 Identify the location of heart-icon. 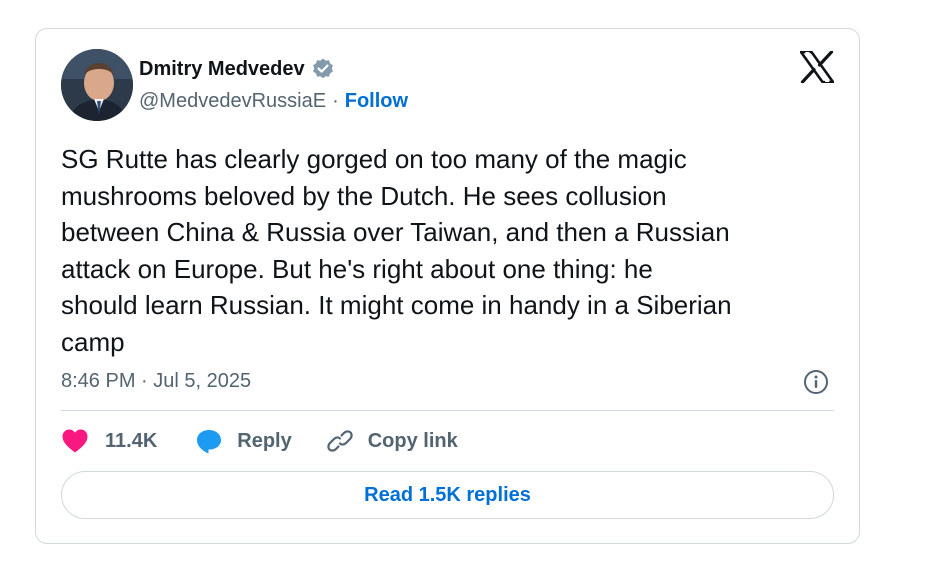
(75, 441).